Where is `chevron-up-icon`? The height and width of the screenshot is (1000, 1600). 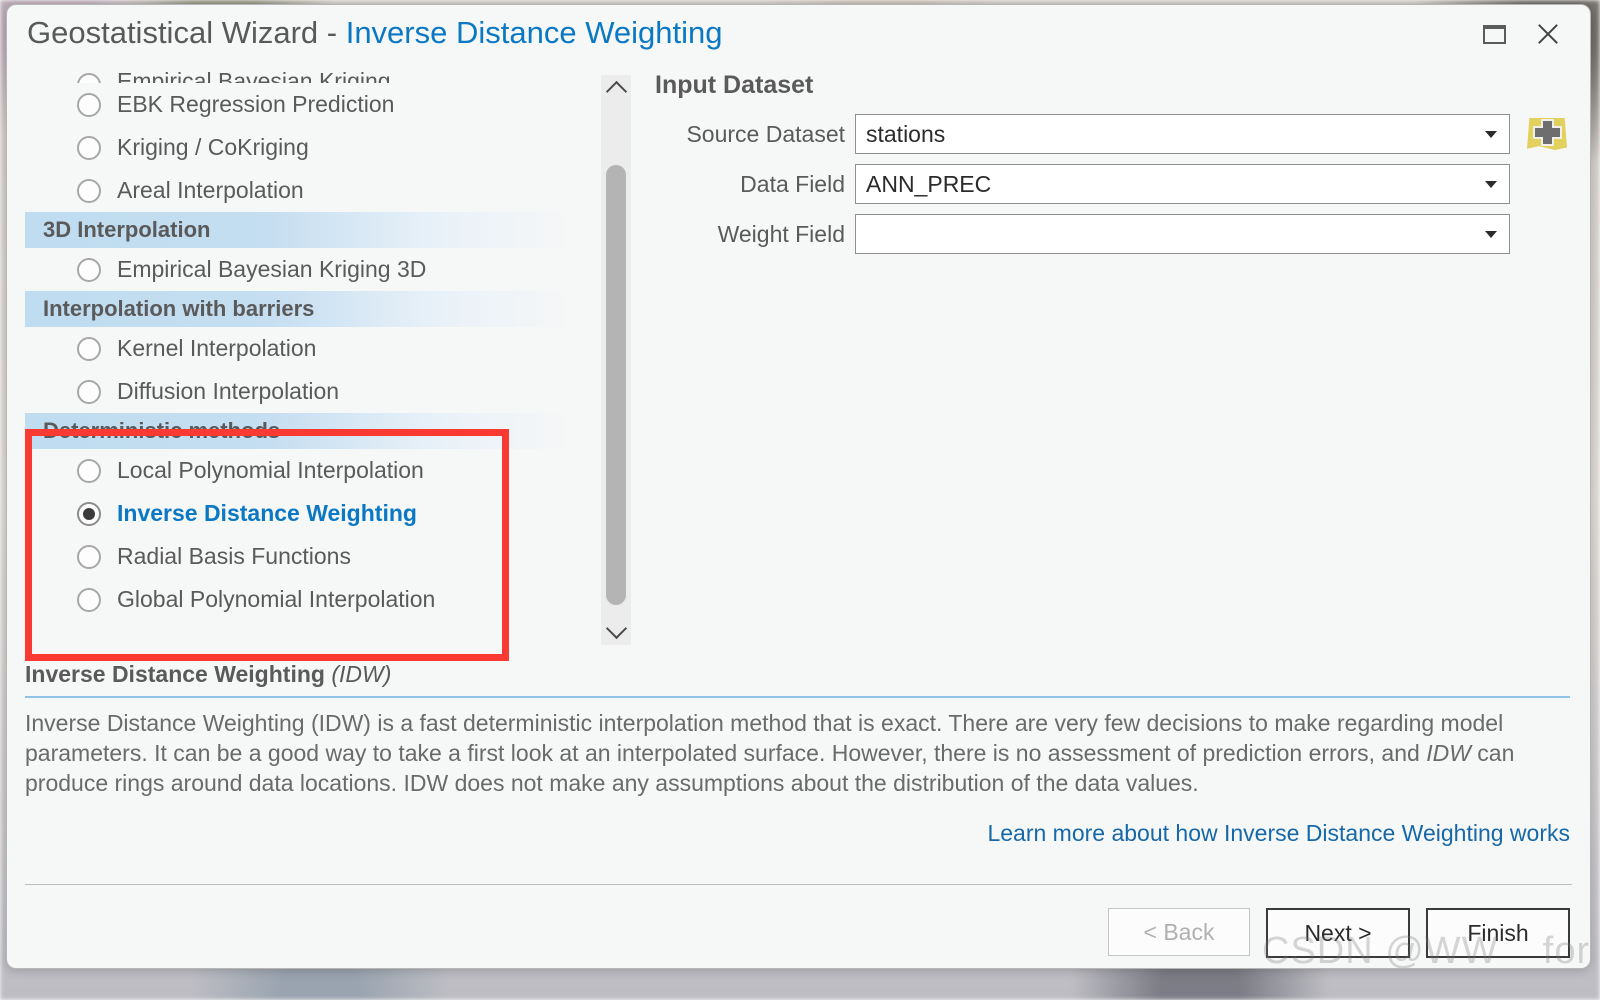
chevron-up-icon is located at coordinates (616, 91).